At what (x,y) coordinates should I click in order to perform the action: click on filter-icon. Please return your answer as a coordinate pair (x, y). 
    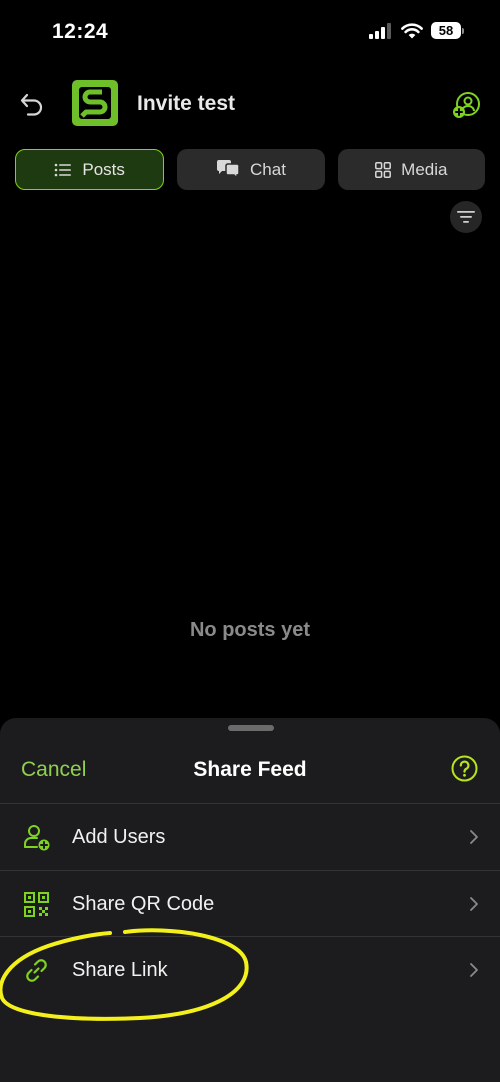
    Looking at the image, I should click on (466, 217).